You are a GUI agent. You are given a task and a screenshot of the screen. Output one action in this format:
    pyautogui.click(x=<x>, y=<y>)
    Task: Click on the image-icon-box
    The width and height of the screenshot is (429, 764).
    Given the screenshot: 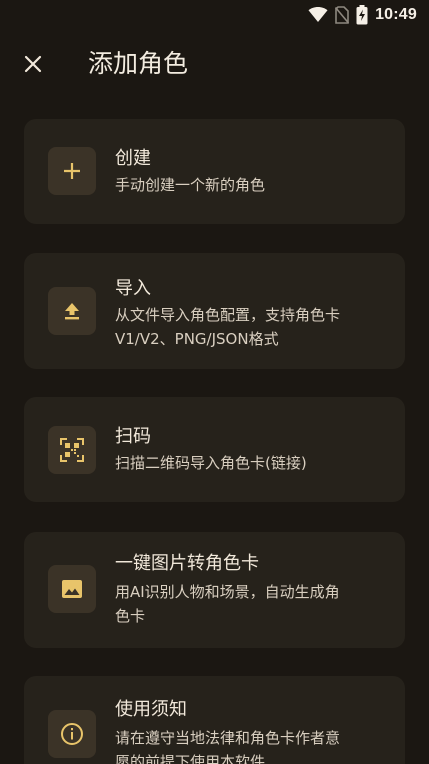 What is the action you would take?
    pyautogui.click(x=72, y=589)
    